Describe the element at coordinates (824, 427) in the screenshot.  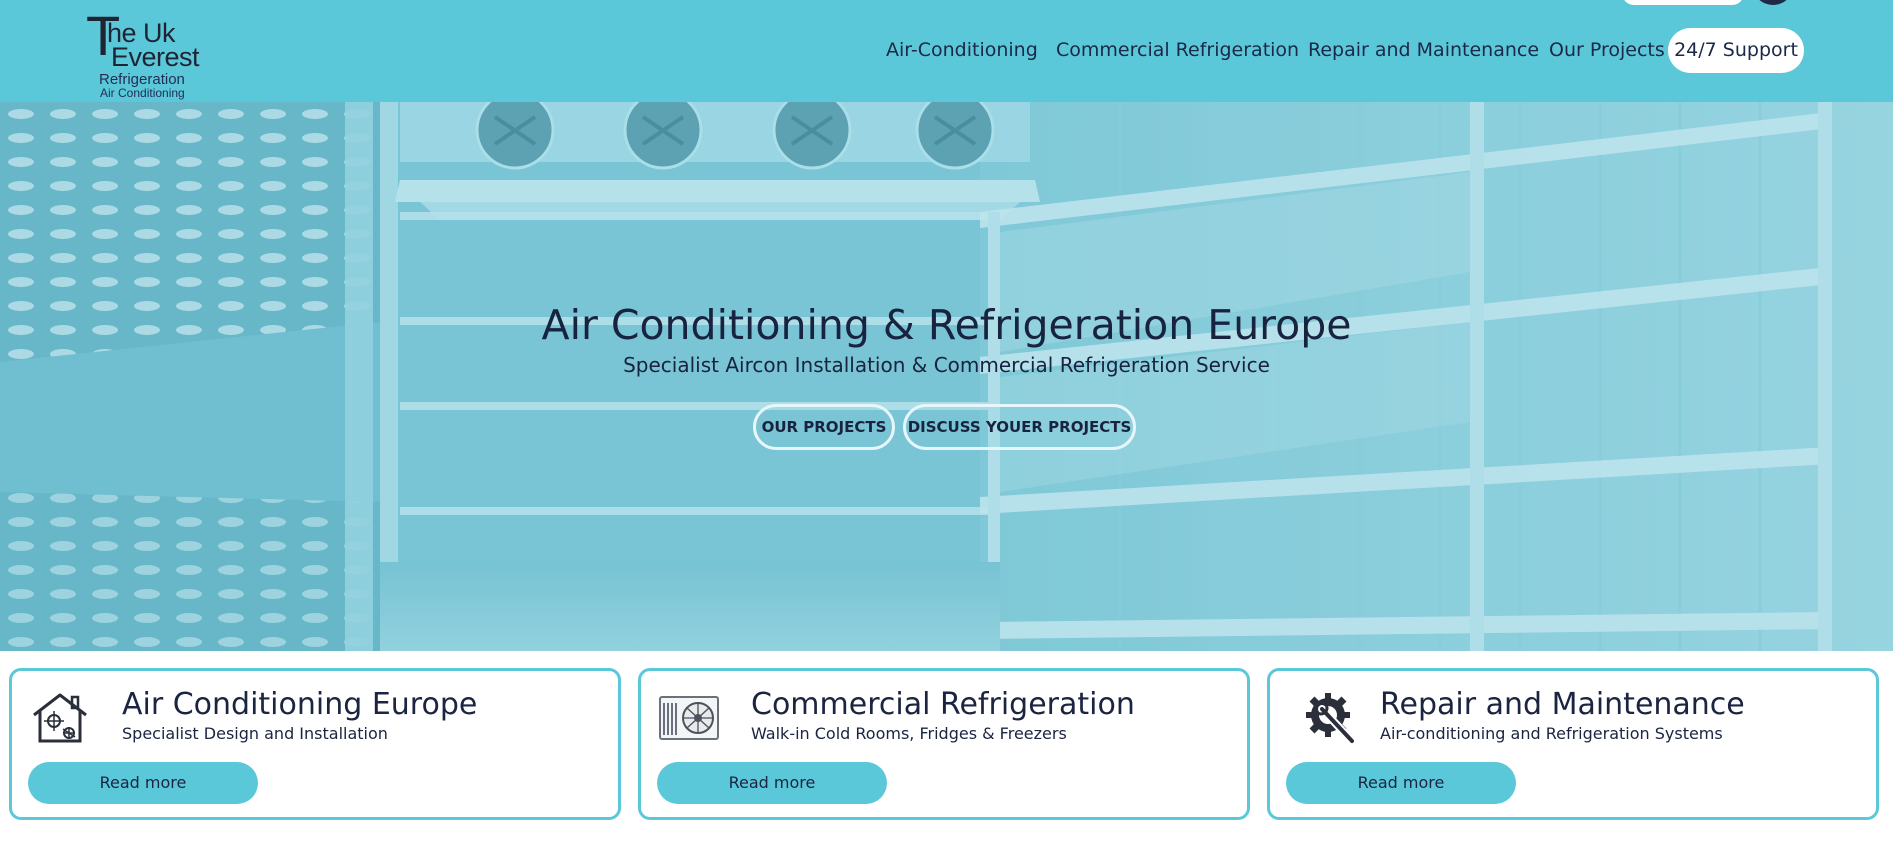
I see `our-projects-button: OUR PROJECTS` at that location.